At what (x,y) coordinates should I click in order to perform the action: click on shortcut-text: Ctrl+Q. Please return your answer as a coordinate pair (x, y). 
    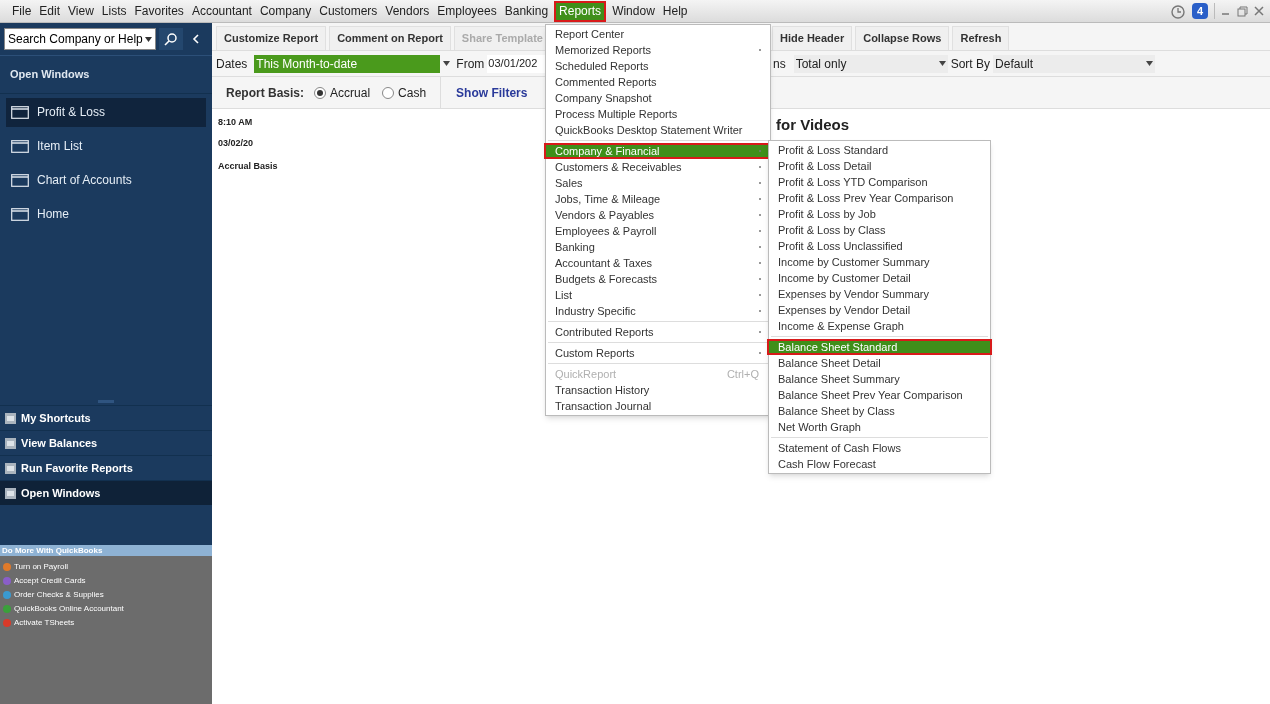
    Looking at the image, I should click on (742, 374).